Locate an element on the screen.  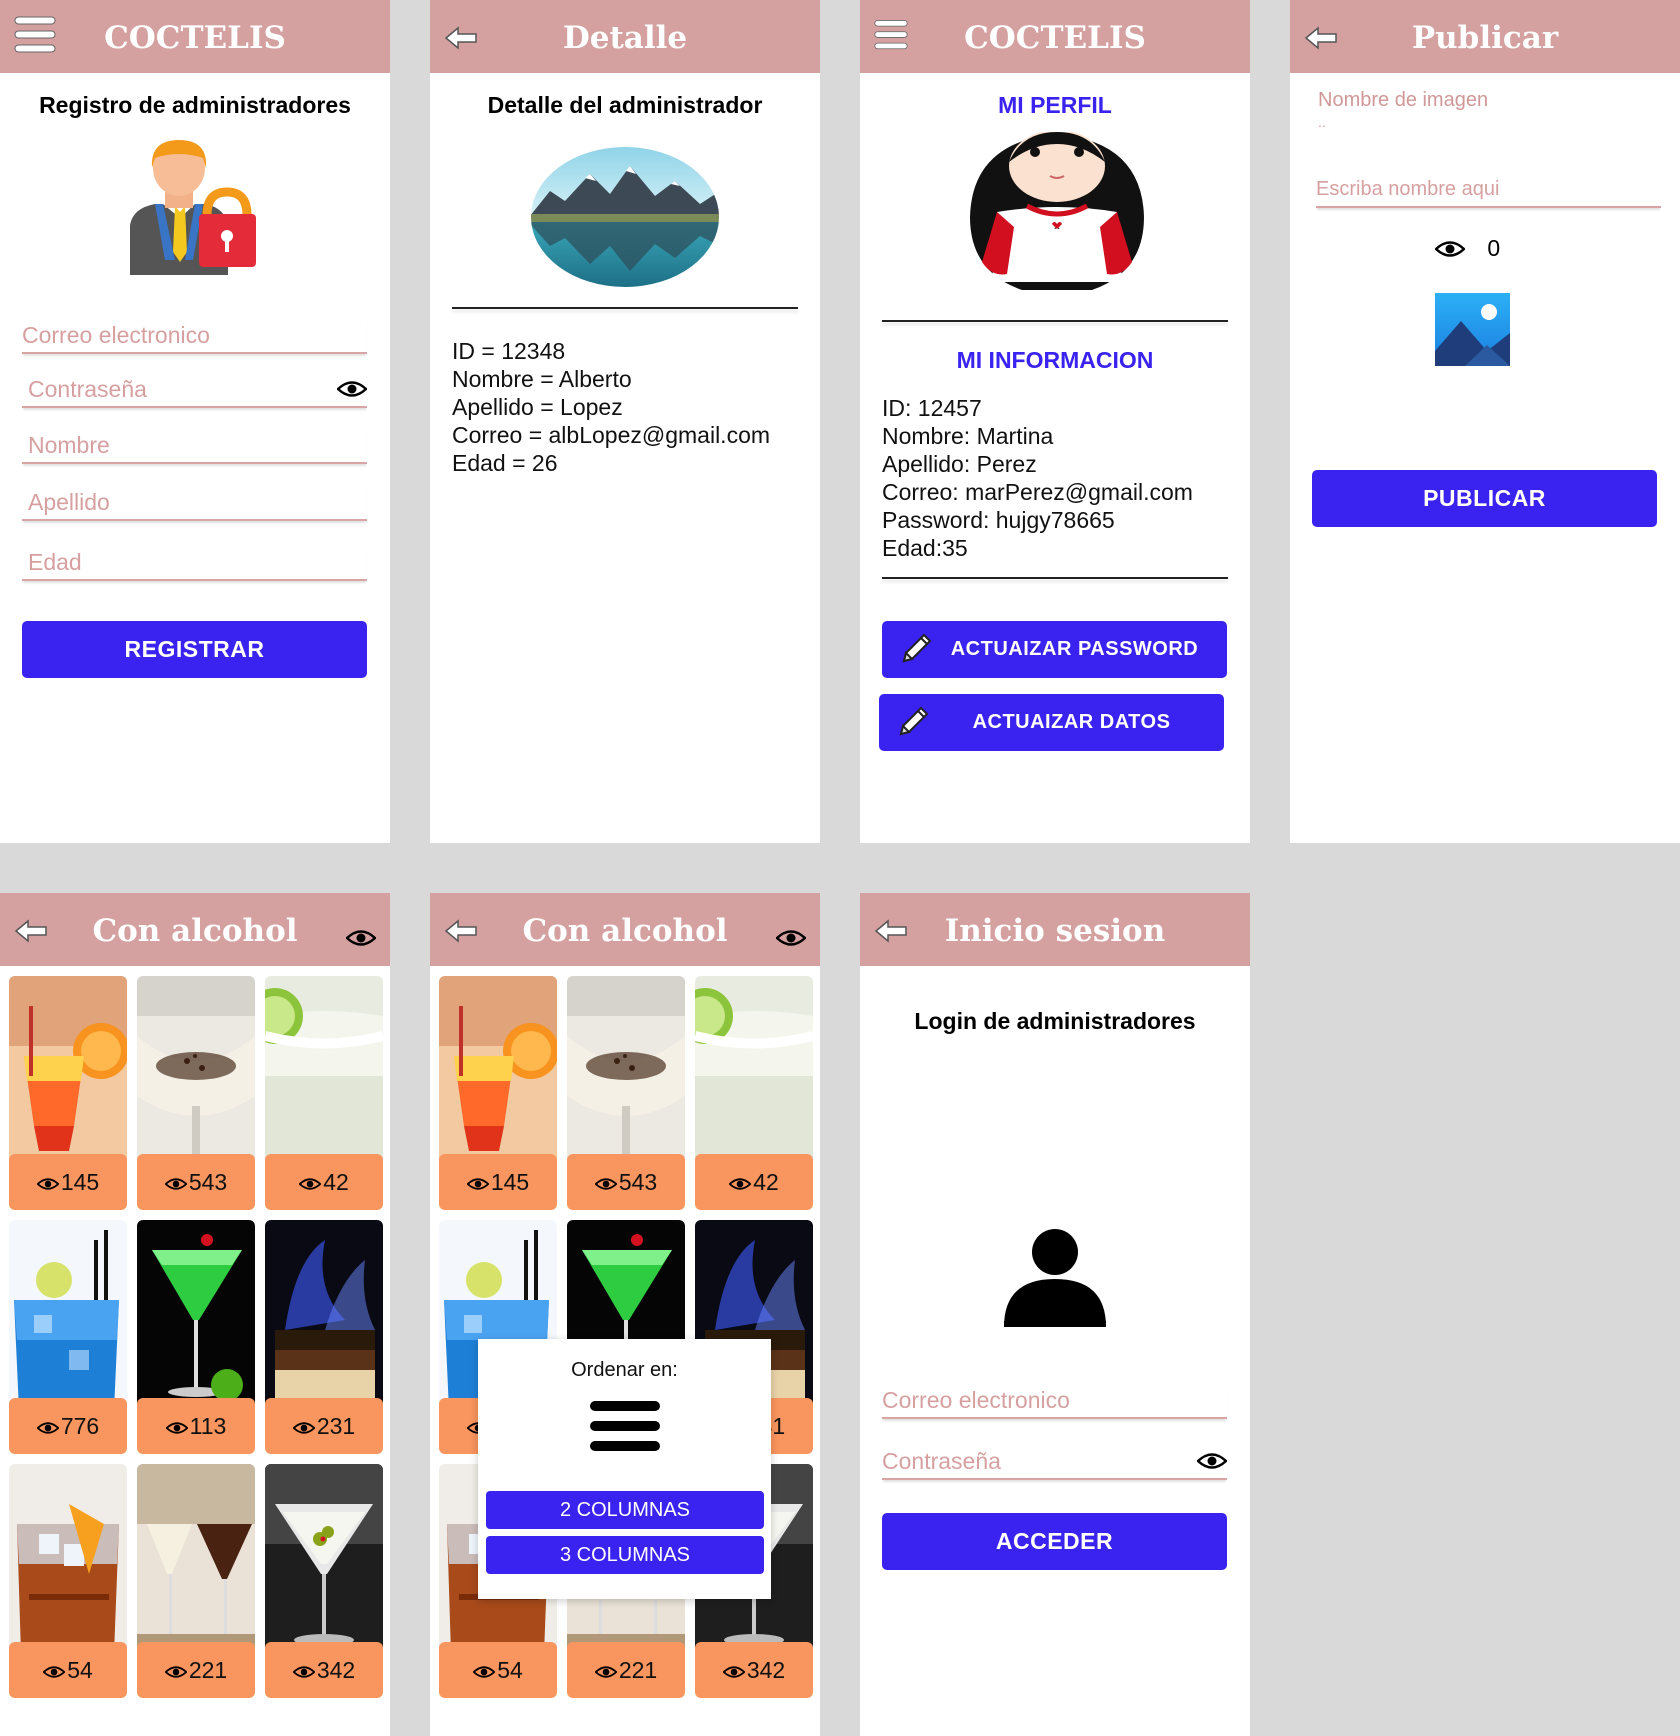
perfil-topbar: COCTELIS is located at coordinates (1055, 36).